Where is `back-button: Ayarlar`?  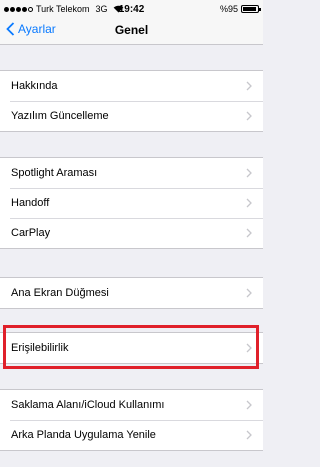
back-button: Ayarlar is located at coordinates (31, 29).